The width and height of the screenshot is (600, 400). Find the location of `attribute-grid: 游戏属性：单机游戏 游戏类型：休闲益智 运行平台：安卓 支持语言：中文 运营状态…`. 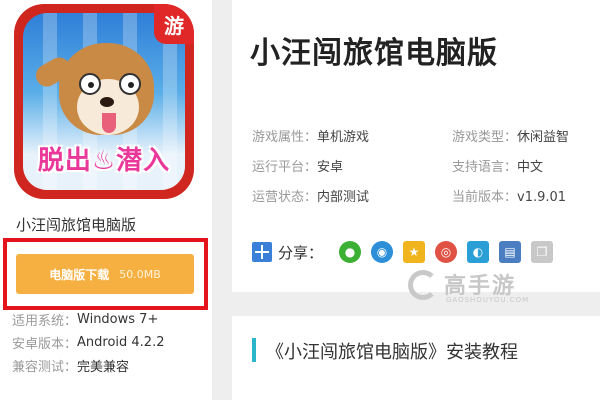

attribute-grid: 游戏属性：单机游戏 游戏类型：休闲益智 运行平台：安卓 支持语言：中文 运营状态… is located at coordinates (422, 171).